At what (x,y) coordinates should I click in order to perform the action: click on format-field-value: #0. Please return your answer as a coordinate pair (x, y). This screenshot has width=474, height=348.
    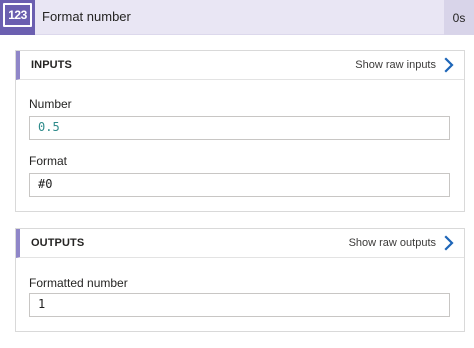
    Looking at the image, I should click on (239, 185).